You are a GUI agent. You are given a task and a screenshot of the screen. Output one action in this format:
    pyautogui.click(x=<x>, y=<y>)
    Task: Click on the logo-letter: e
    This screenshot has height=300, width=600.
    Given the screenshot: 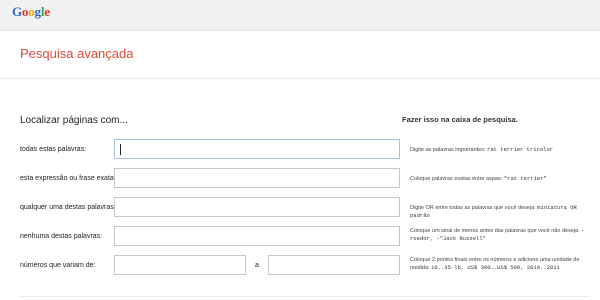 What is the action you would take?
    pyautogui.click(x=47, y=11)
    